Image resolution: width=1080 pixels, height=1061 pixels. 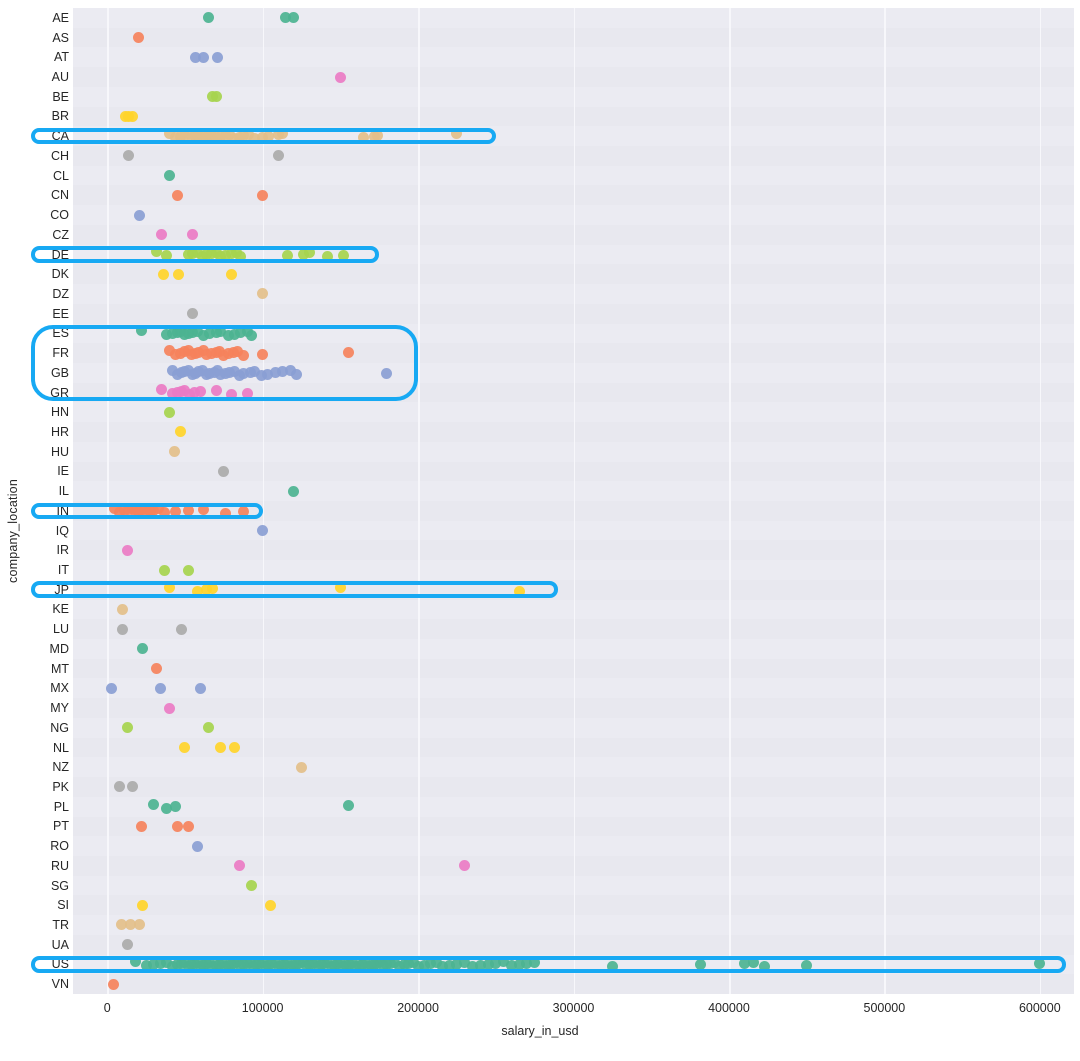 What do you see at coordinates (60, 609) in the screenshot?
I see `y-tick-ke: KE` at bounding box center [60, 609].